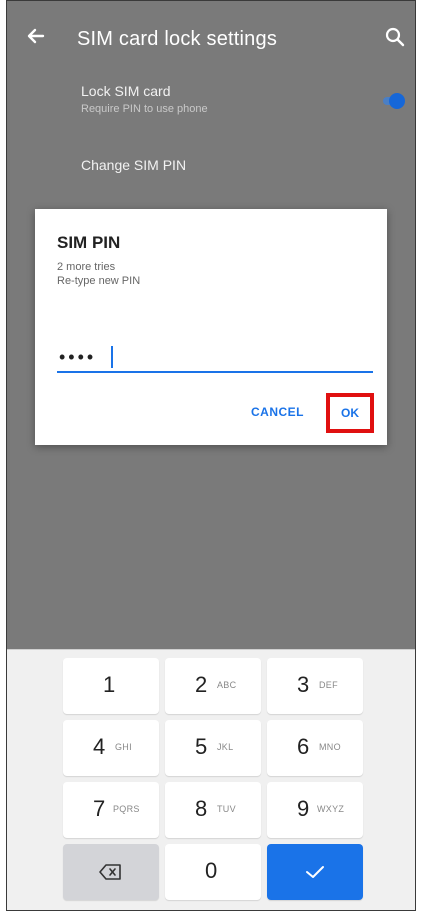  What do you see at coordinates (315, 686) in the screenshot?
I see `key-3: 3 DEF` at bounding box center [315, 686].